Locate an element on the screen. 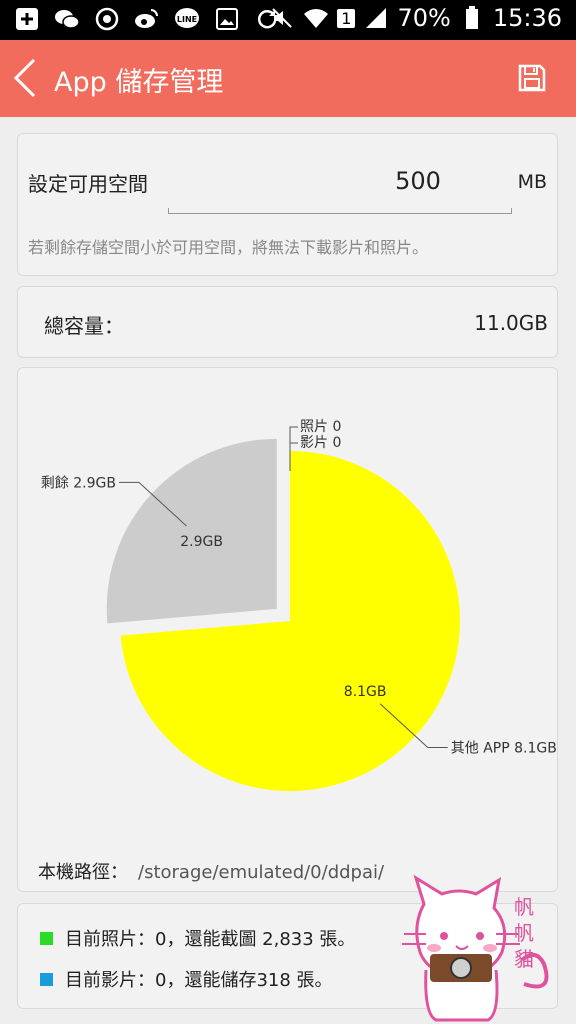 This screenshot has height=1024, width=576. clock: 15:36 is located at coordinates (527, 18).